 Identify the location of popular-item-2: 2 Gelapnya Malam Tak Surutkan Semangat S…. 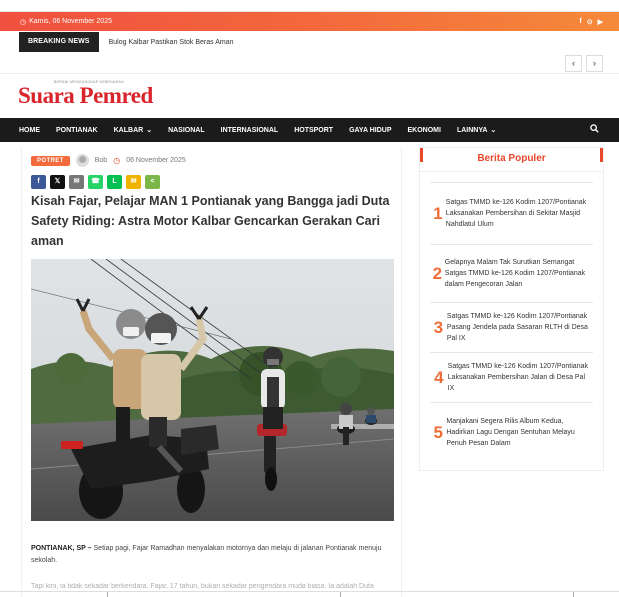
(511, 273).